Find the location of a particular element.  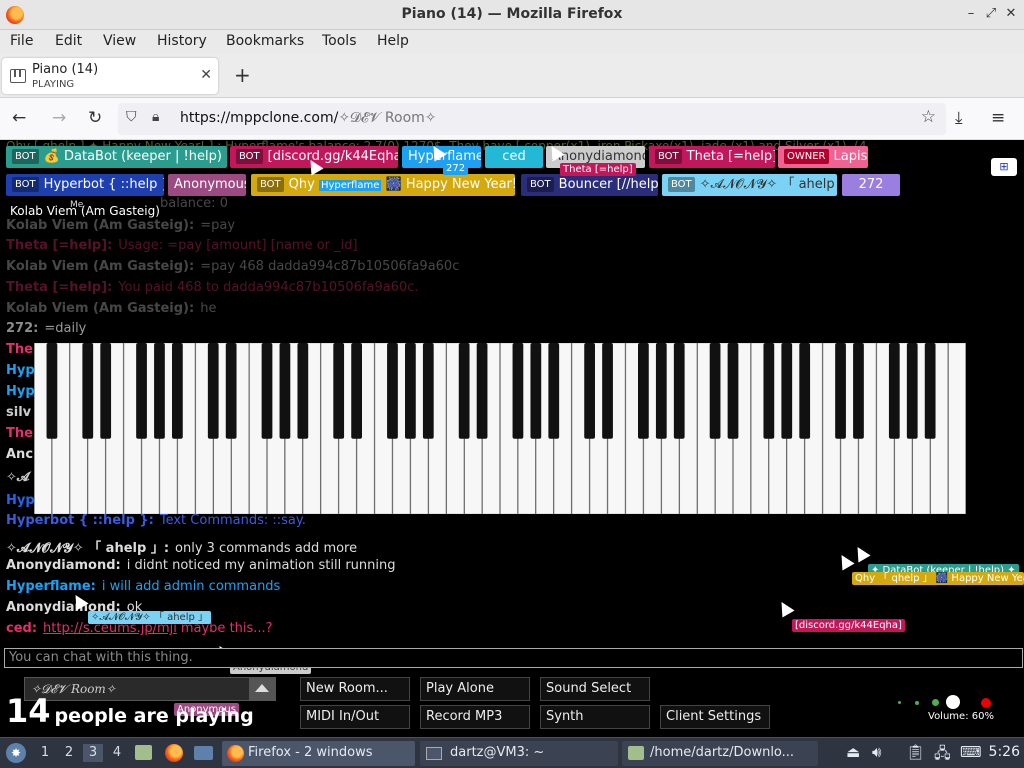

player-anony: BOT ✧𝓐𝓝𝓞𝓝𝓨✧ 「 ahelp 」 is located at coordinates (749, 185).